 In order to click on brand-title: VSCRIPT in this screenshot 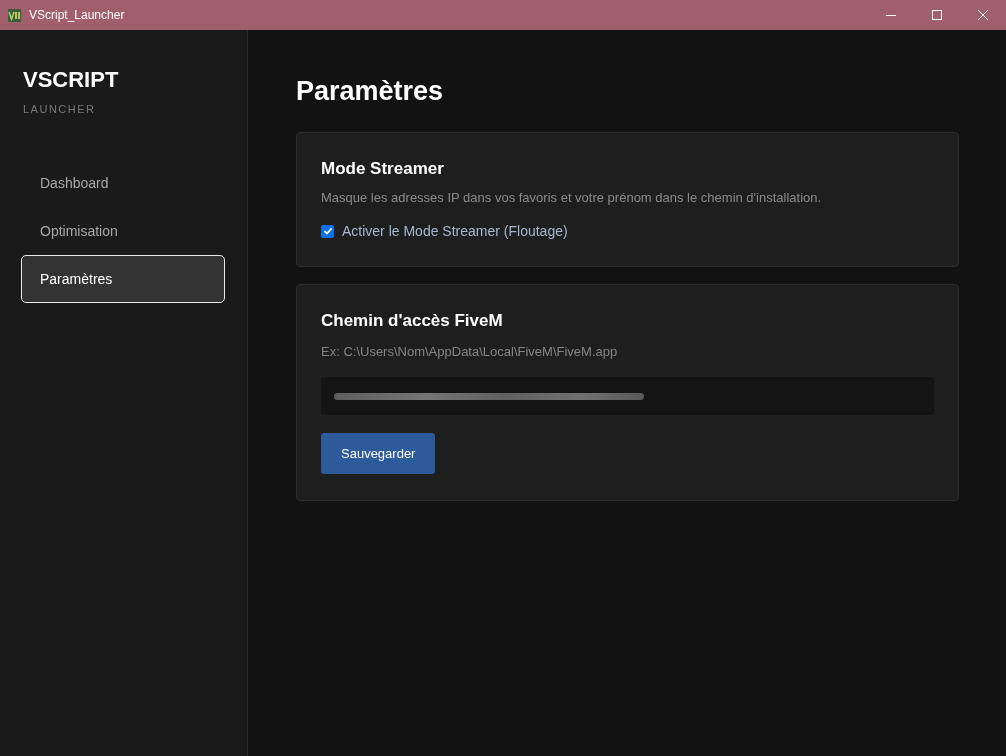, I will do `click(71, 80)`.